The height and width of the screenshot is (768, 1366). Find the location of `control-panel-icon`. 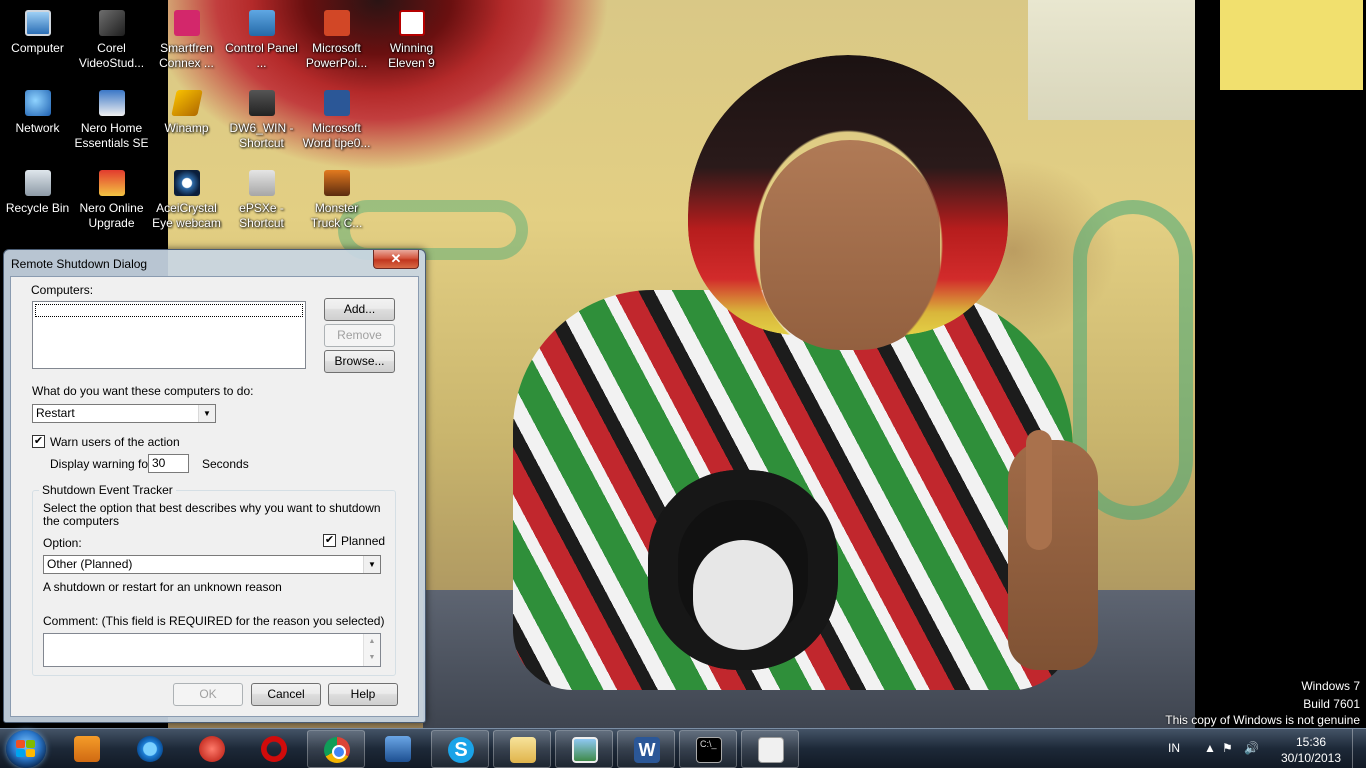

control-panel-icon is located at coordinates (262, 23).